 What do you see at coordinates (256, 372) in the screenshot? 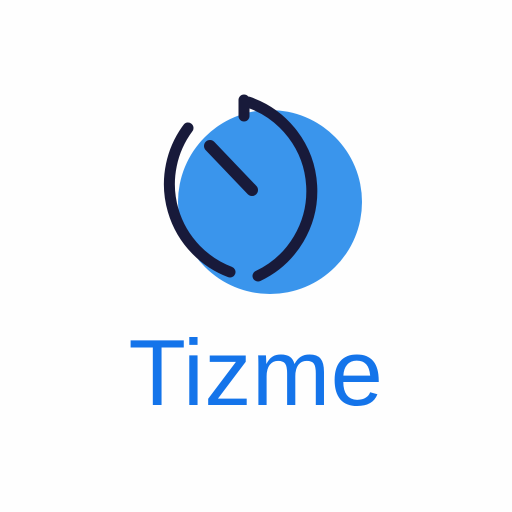
I see `app-wordmark: Tizme` at bounding box center [256, 372].